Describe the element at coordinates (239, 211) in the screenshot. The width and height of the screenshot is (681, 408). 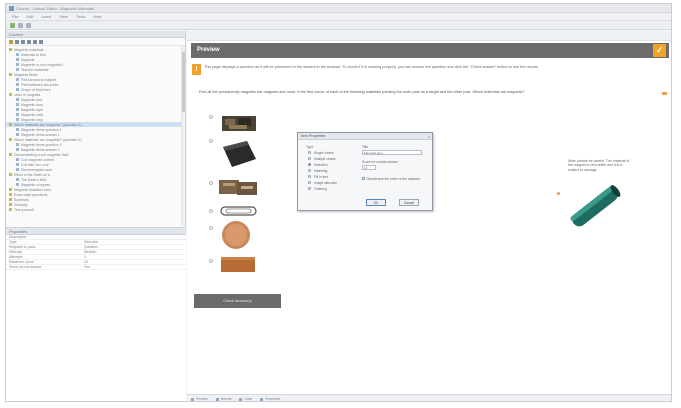
I see `paper-clip-image` at that location.